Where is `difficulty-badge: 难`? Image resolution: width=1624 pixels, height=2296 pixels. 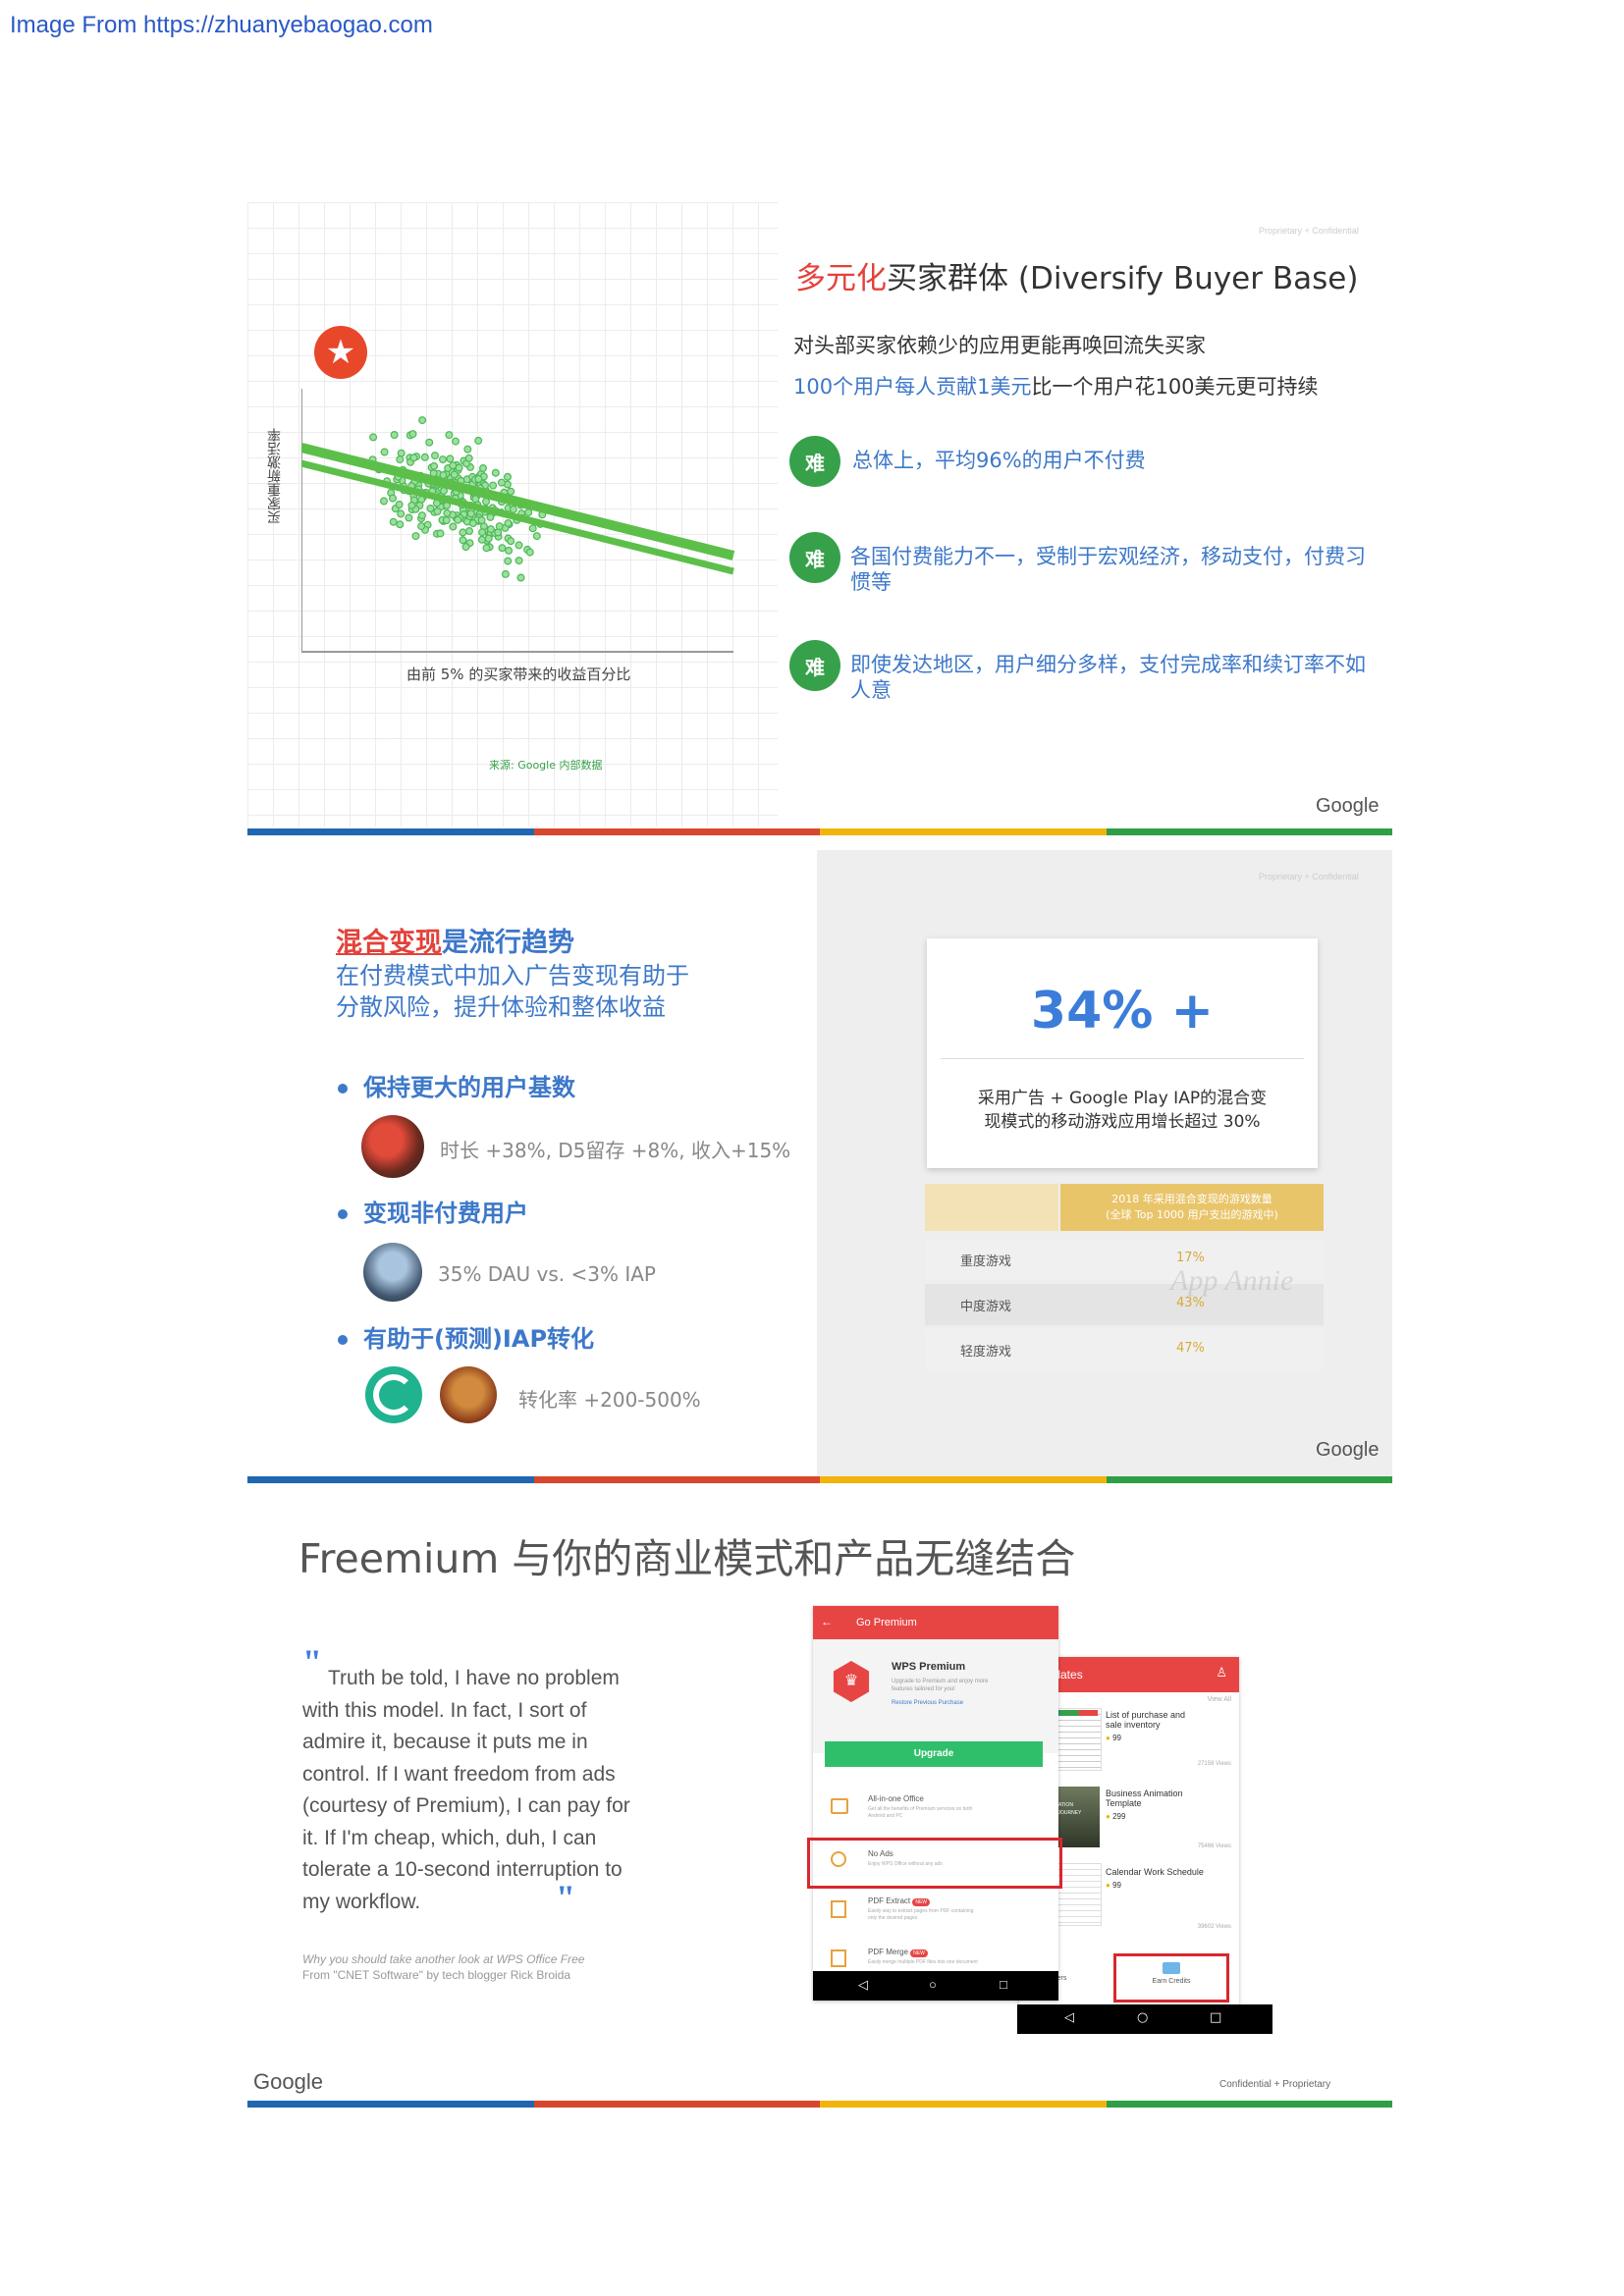
difficulty-badge: 难 is located at coordinates (814, 461).